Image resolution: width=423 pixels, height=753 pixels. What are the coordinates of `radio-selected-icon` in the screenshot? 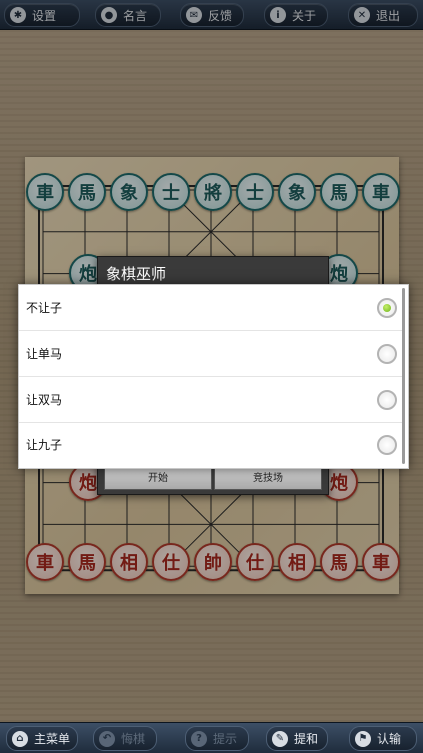 It's located at (387, 307).